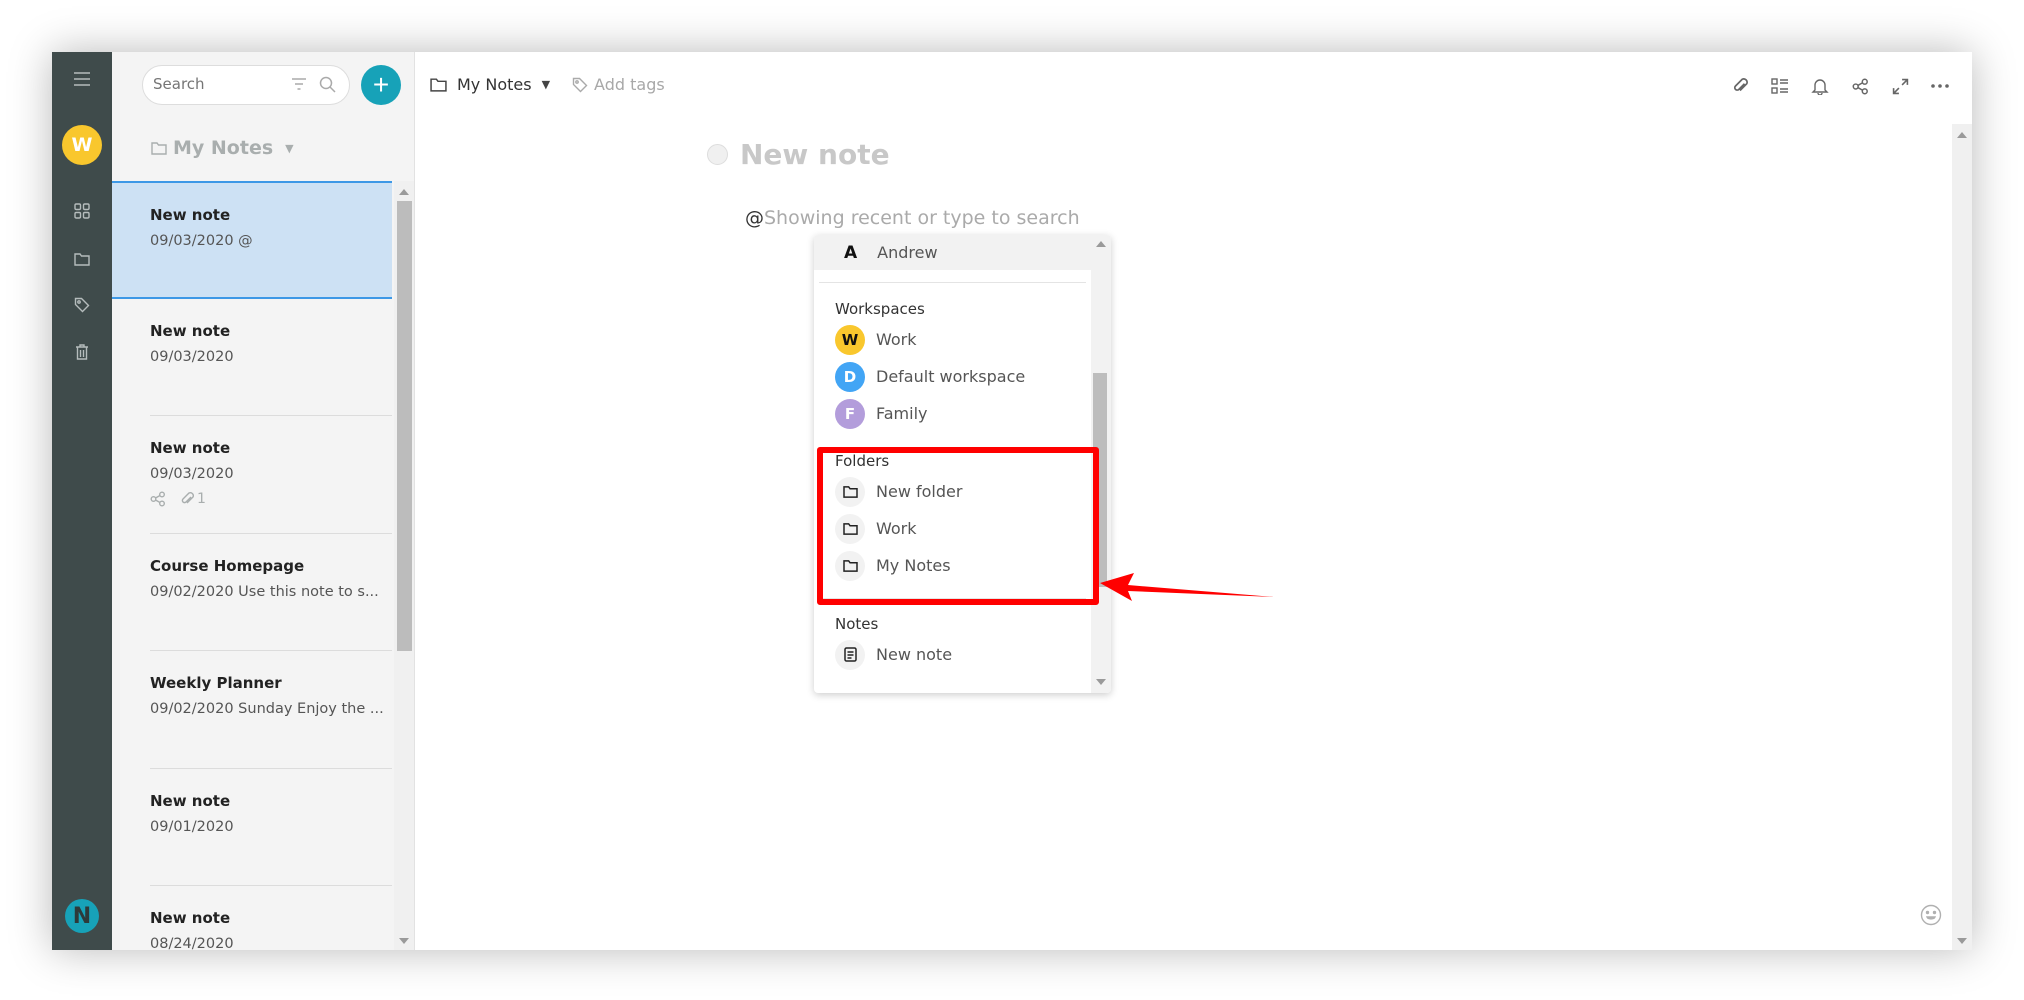 This screenshot has height=1000, width=2024. What do you see at coordinates (952, 339) in the screenshot?
I see `workspace-item-work: W Work` at bounding box center [952, 339].